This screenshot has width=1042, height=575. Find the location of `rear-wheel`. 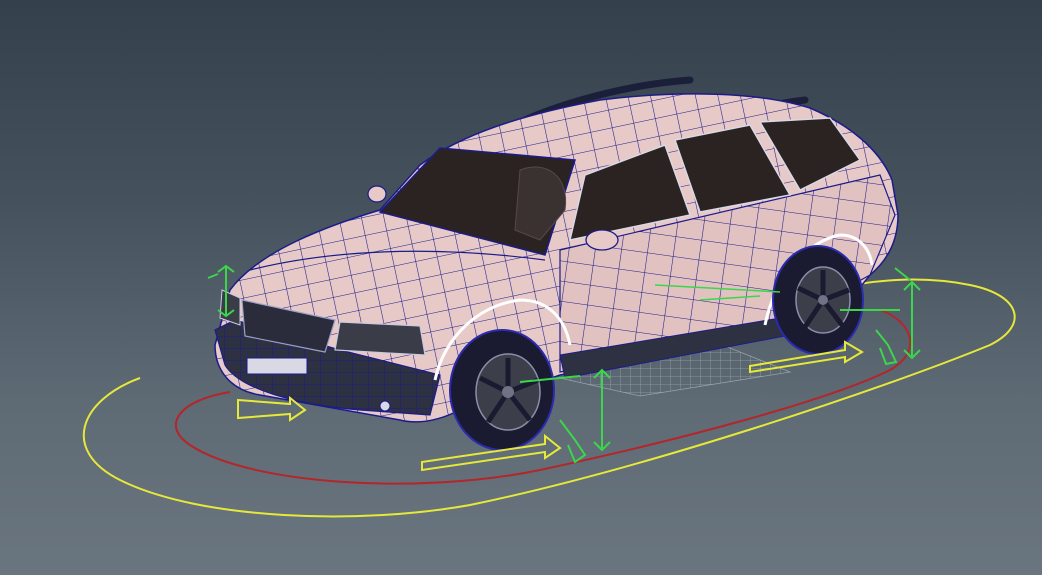

rear-wheel is located at coordinates (818, 300).